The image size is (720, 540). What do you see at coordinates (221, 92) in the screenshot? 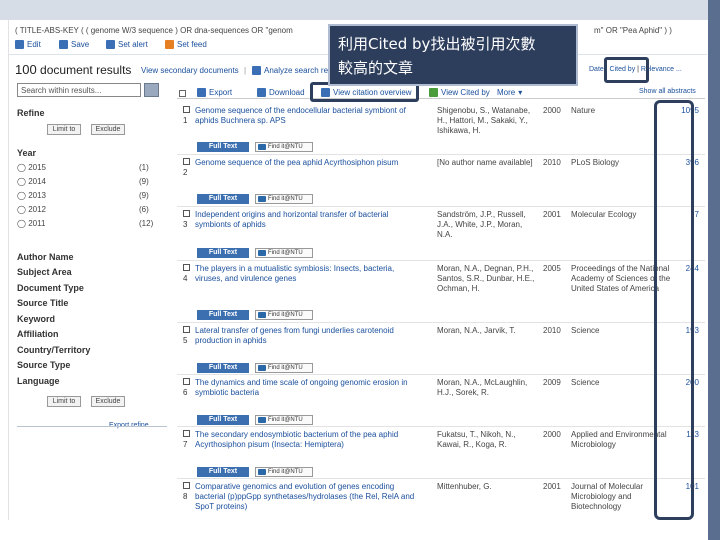
I see `export-label: Export` at bounding box center [221, 92].